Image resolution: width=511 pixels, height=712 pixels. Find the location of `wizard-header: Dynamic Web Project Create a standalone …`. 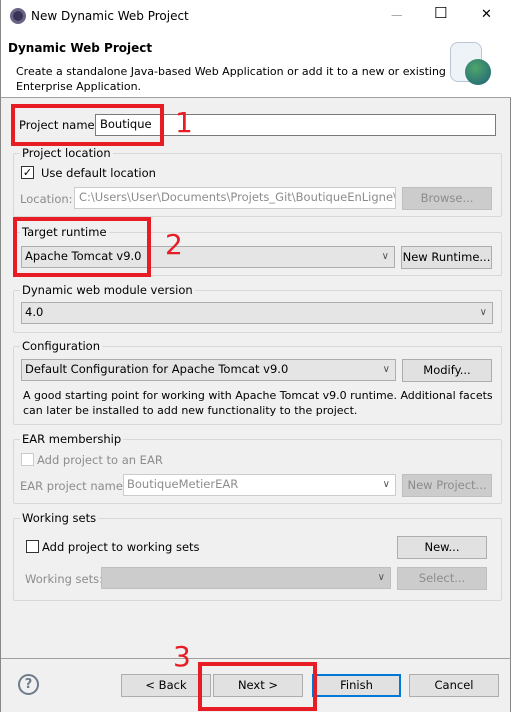

wizard-header: Dynamic Web Project Create a standalone … is located at coordinates (256, 65).